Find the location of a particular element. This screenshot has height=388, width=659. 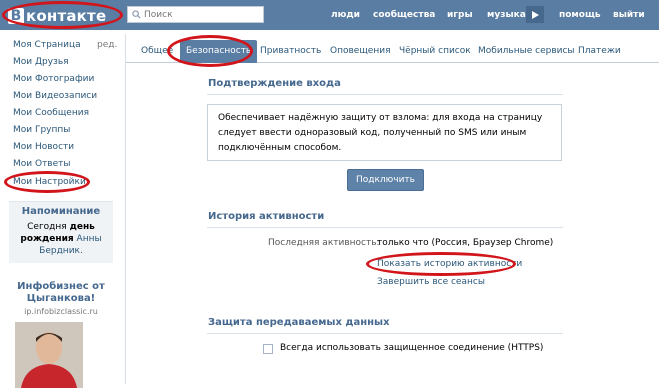

sidebar-item-answers: Мои Ответы is located at coordinates (42, 164).